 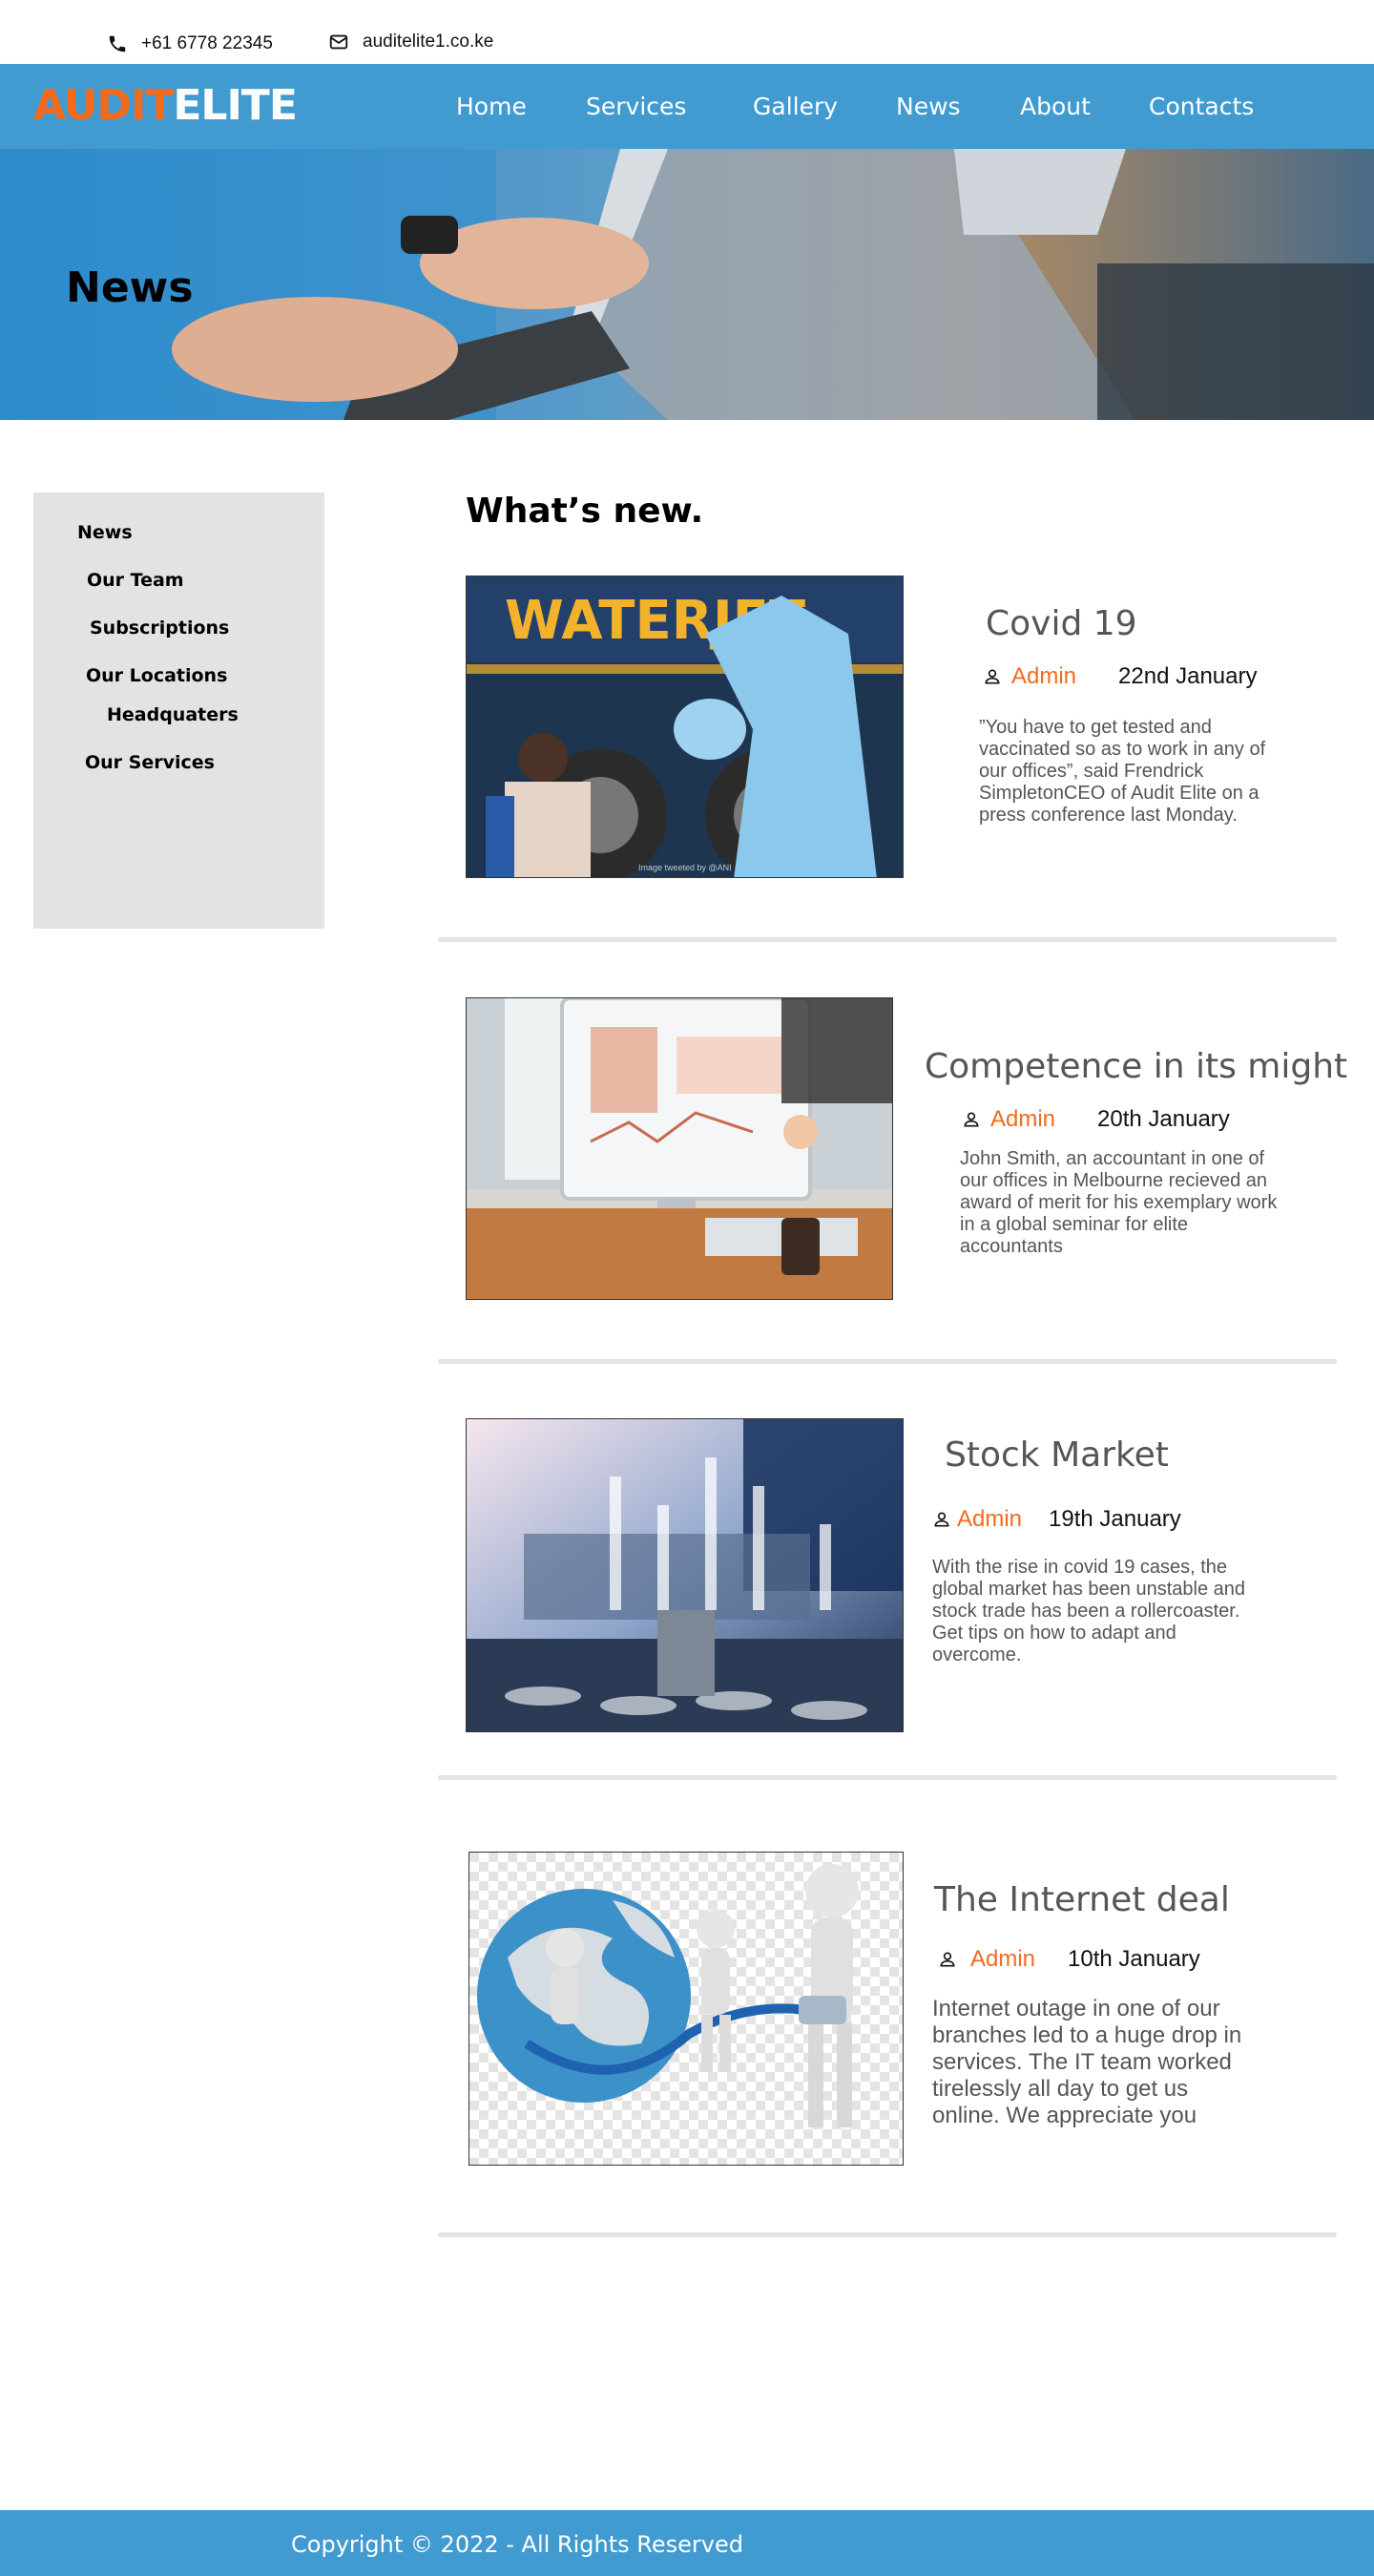 What do you see at coordinates (338, 42) in the screenshot?
I see `mail-icon` at bounding box center [338, 42].